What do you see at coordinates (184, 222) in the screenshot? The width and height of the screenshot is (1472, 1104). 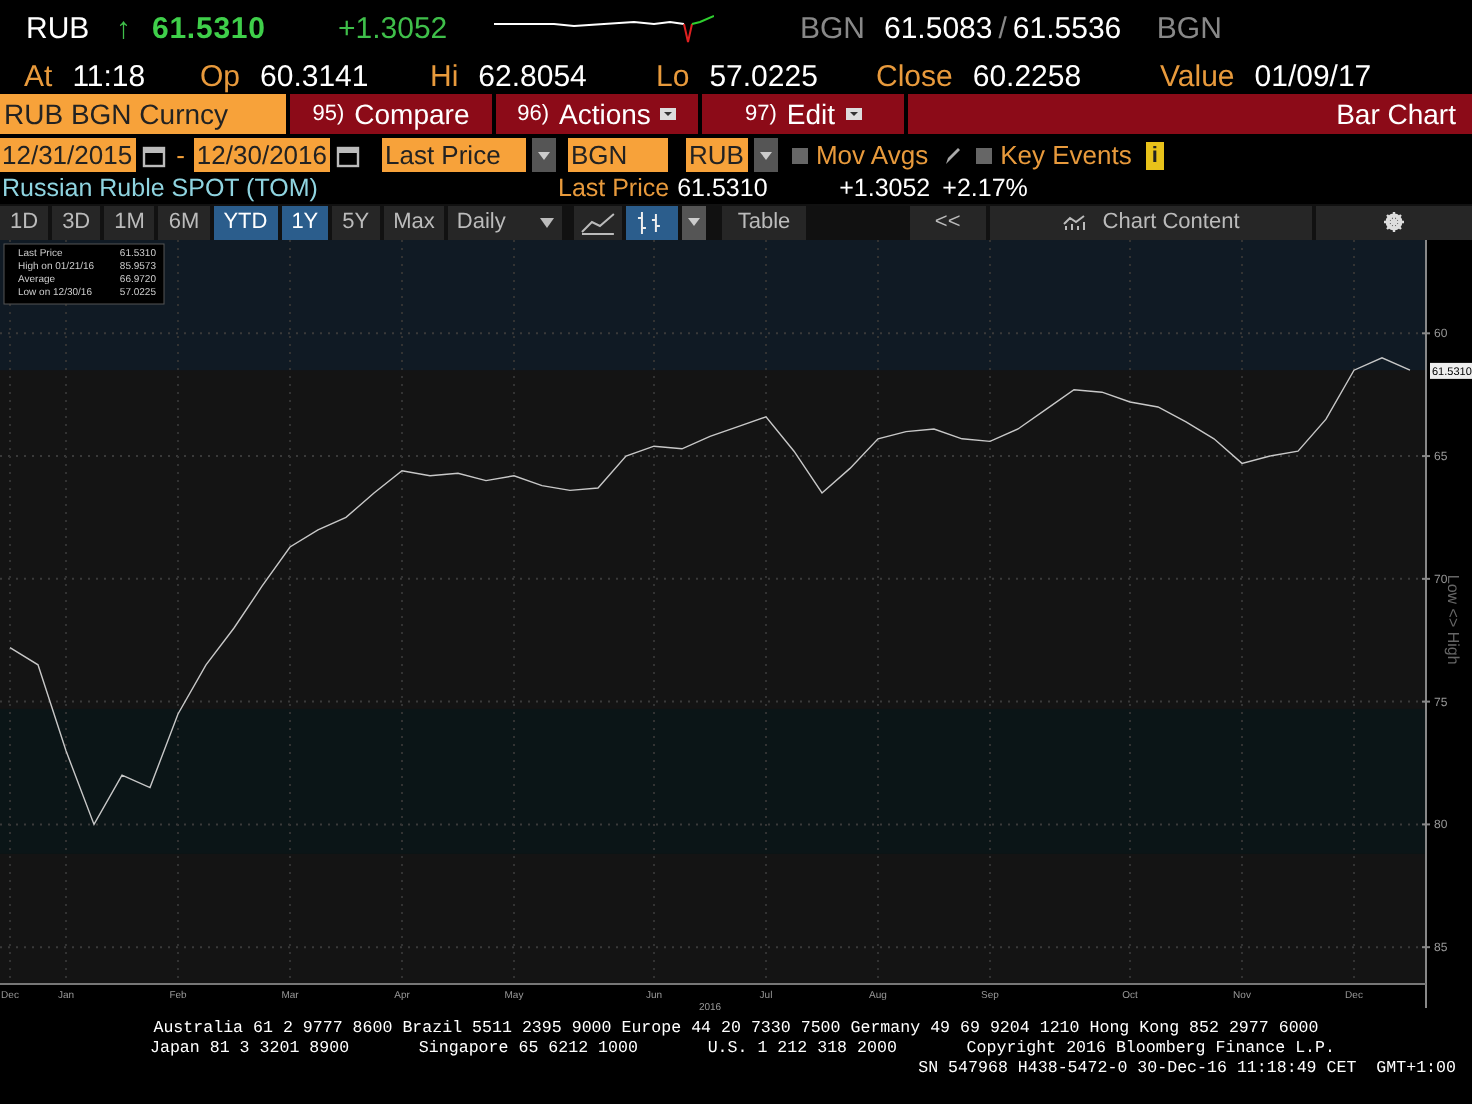 I see `period-tab: 6M` at bounding box center [184, 222].